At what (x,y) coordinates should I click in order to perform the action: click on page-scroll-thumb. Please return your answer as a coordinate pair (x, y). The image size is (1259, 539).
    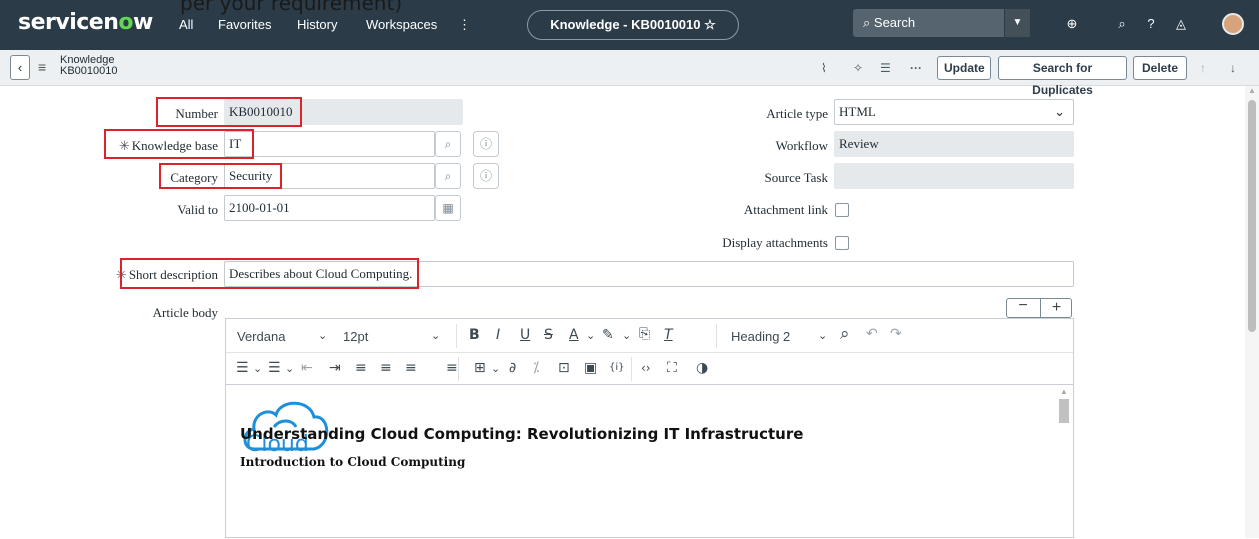
    Looking at the image, I should click on (1252, 216).